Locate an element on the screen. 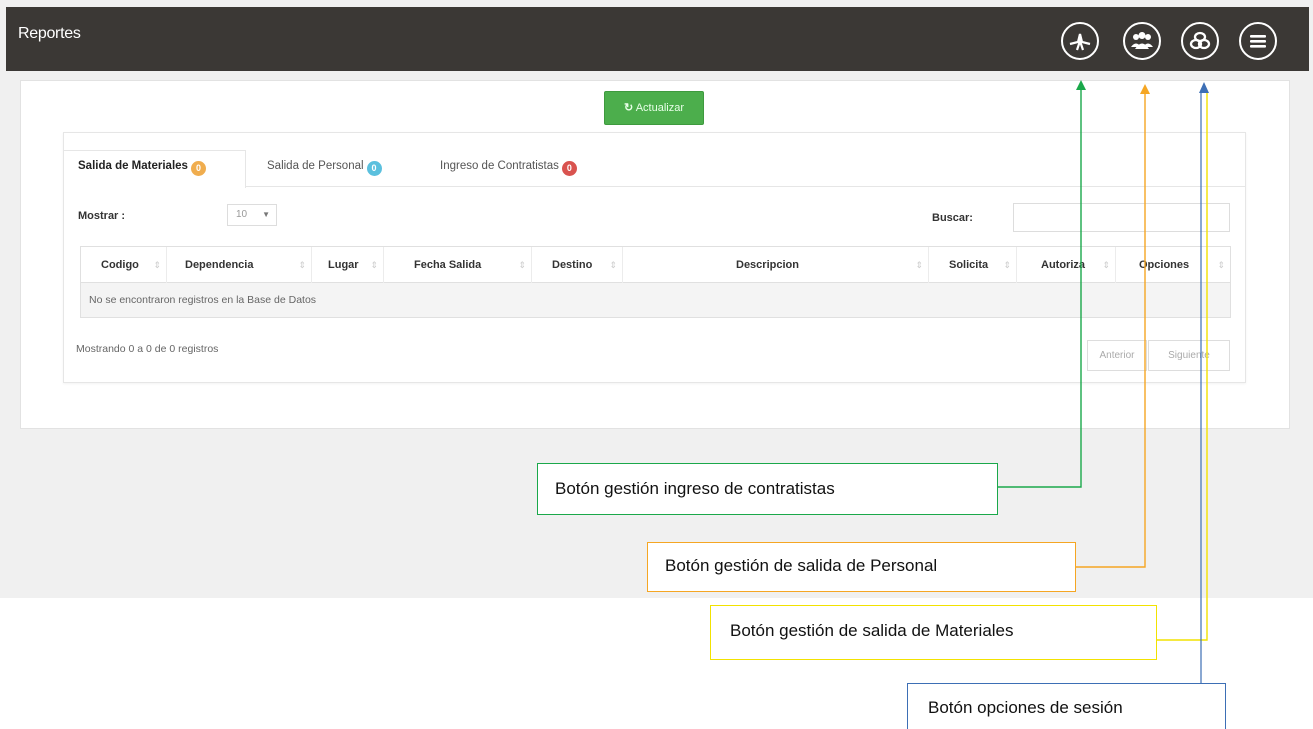 The image size is (1313, 729). connector-contractors is located at coordinates (1040, 287).